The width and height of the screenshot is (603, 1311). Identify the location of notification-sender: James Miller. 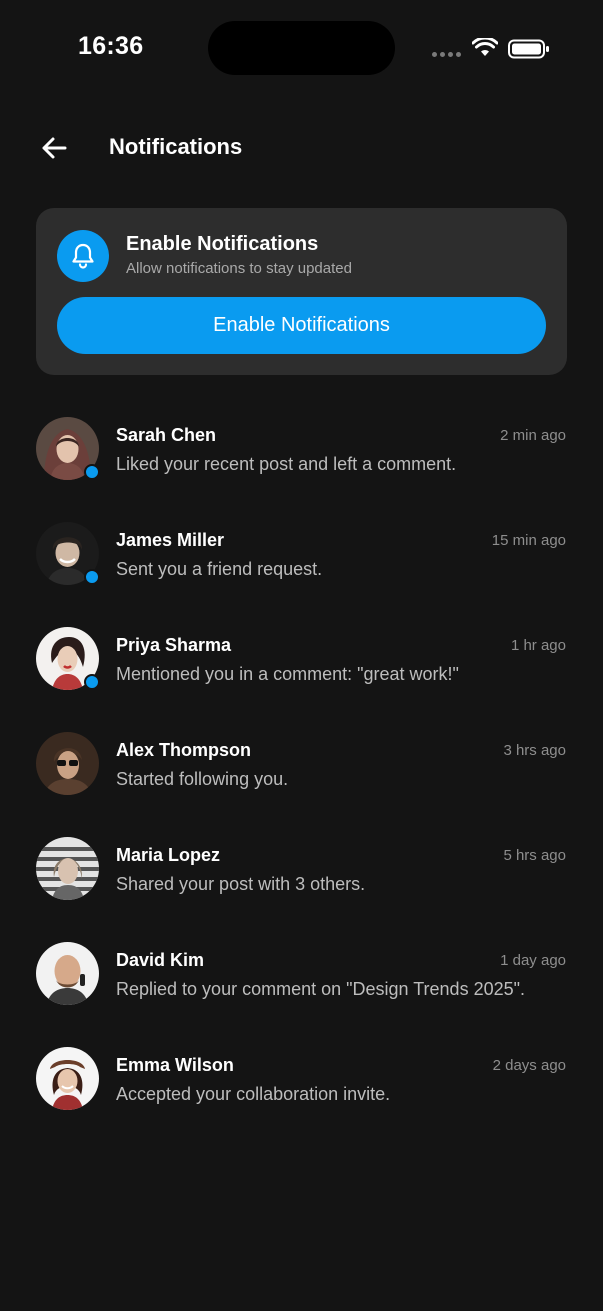
(170, 540).